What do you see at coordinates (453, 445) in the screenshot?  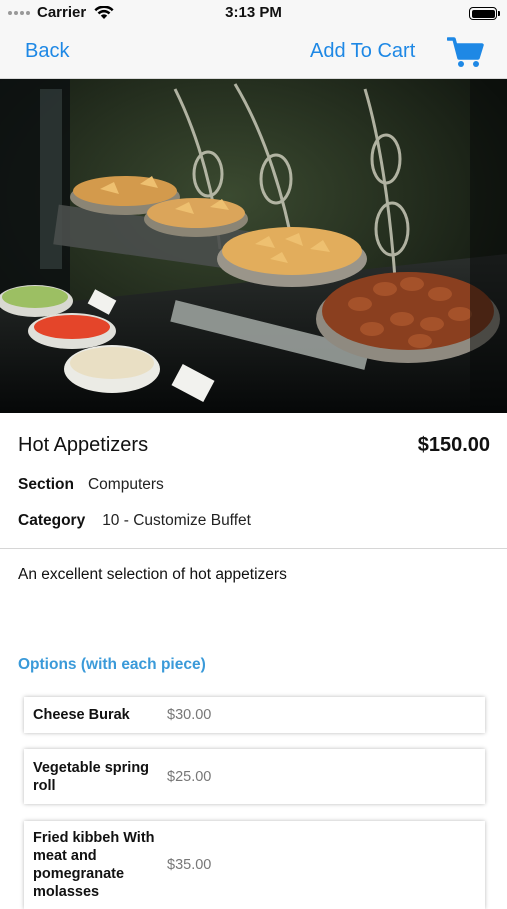 I see `product-price: $150.00` at bounding box center [453, 445].